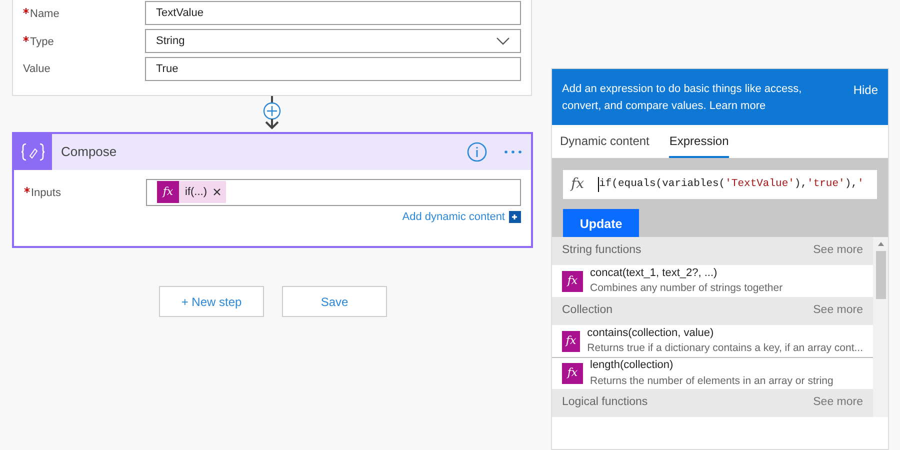  I want to click on field-label: Name, so click(45, 14).